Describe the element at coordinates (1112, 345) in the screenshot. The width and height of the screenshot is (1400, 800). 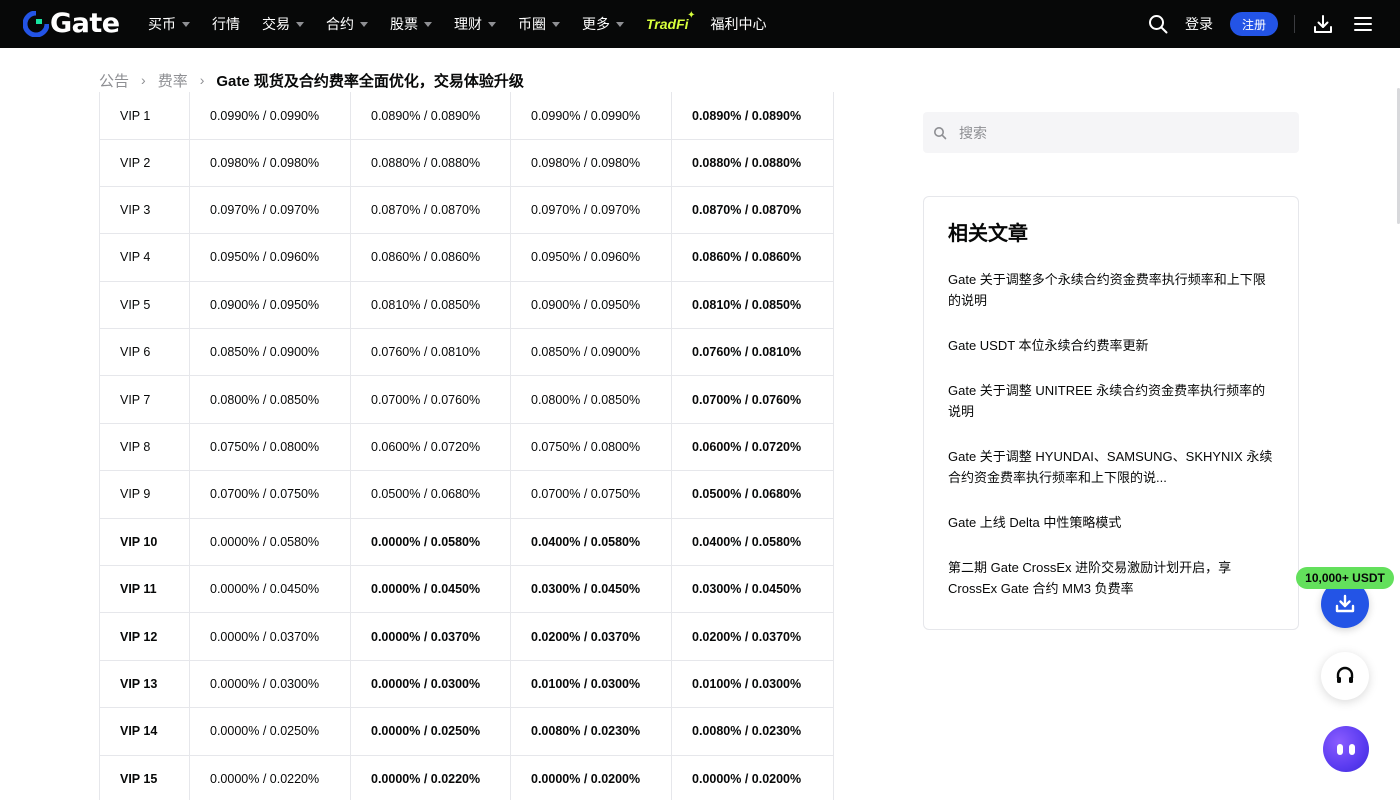
I see `related-article-link: Gate USDT 本位永续合约费率更新` at that location.